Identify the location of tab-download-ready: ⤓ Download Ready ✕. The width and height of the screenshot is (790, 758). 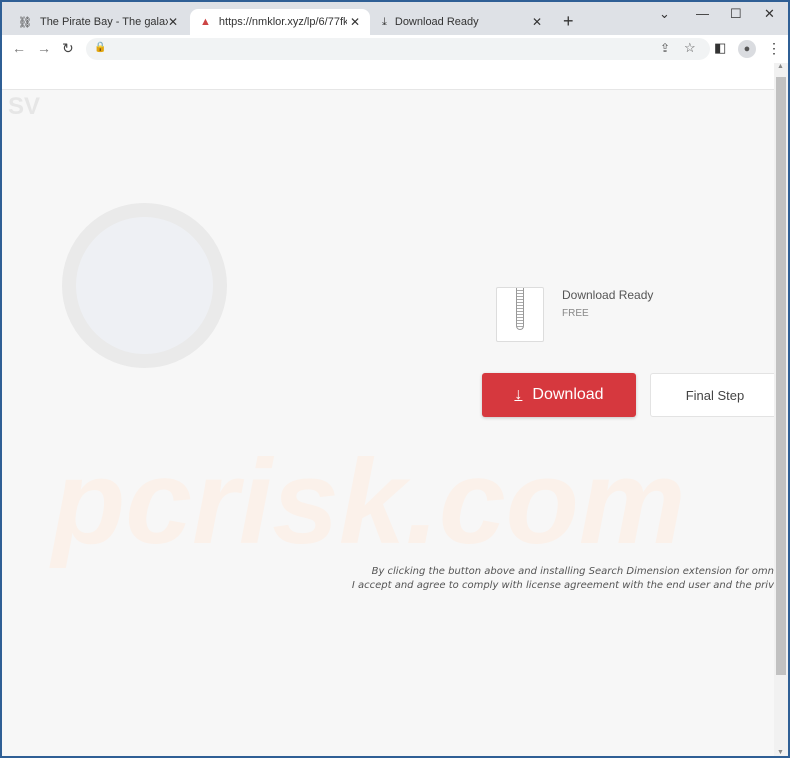
(462, 22).